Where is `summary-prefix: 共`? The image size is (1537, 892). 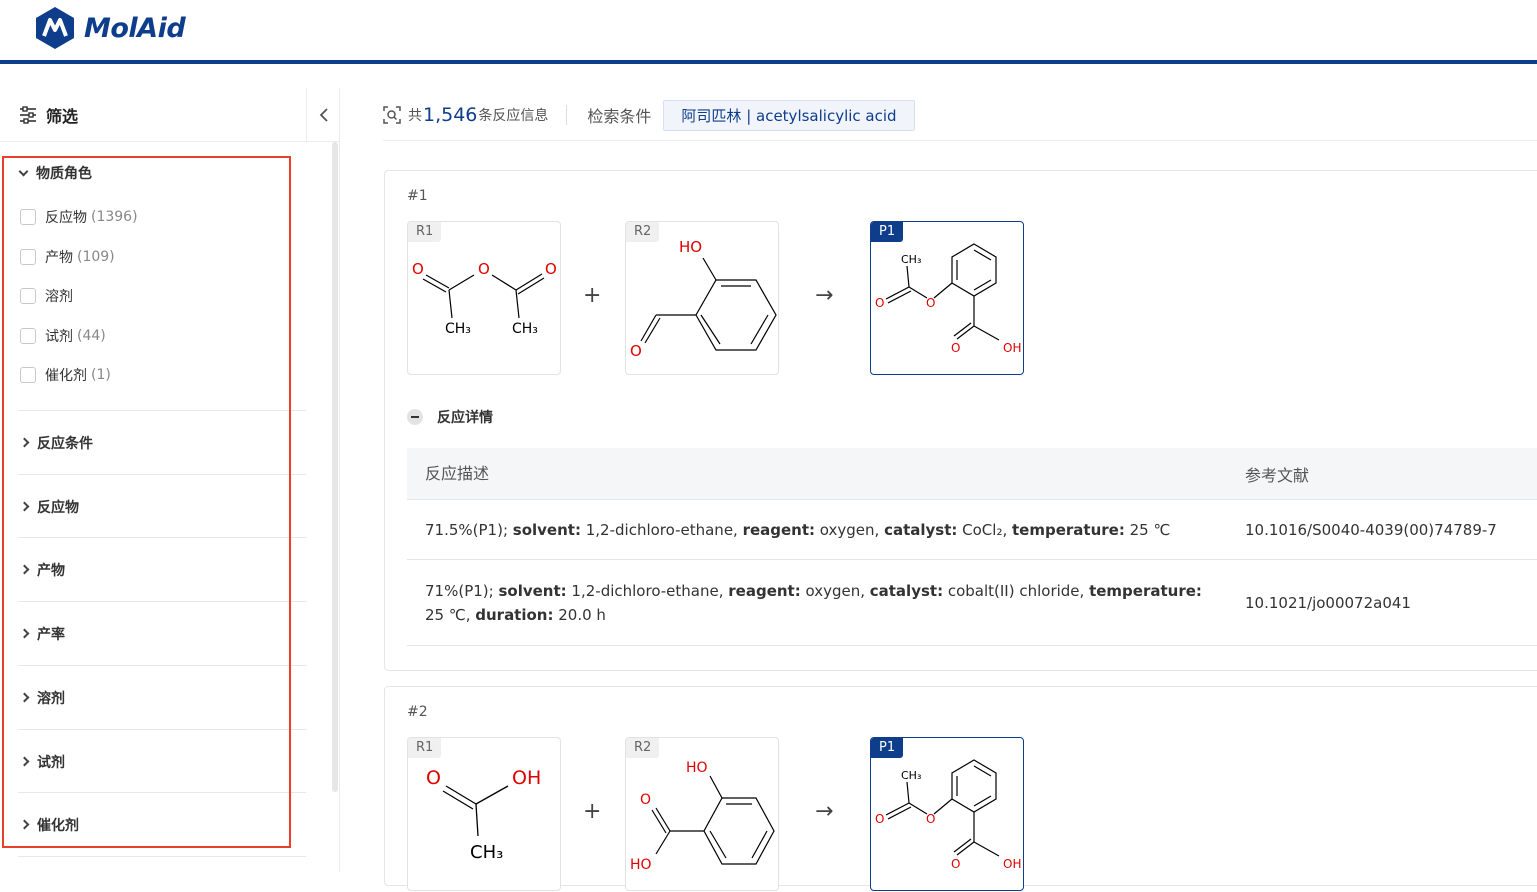 summary-prefix: 共 is located at coordinates (415, 116).